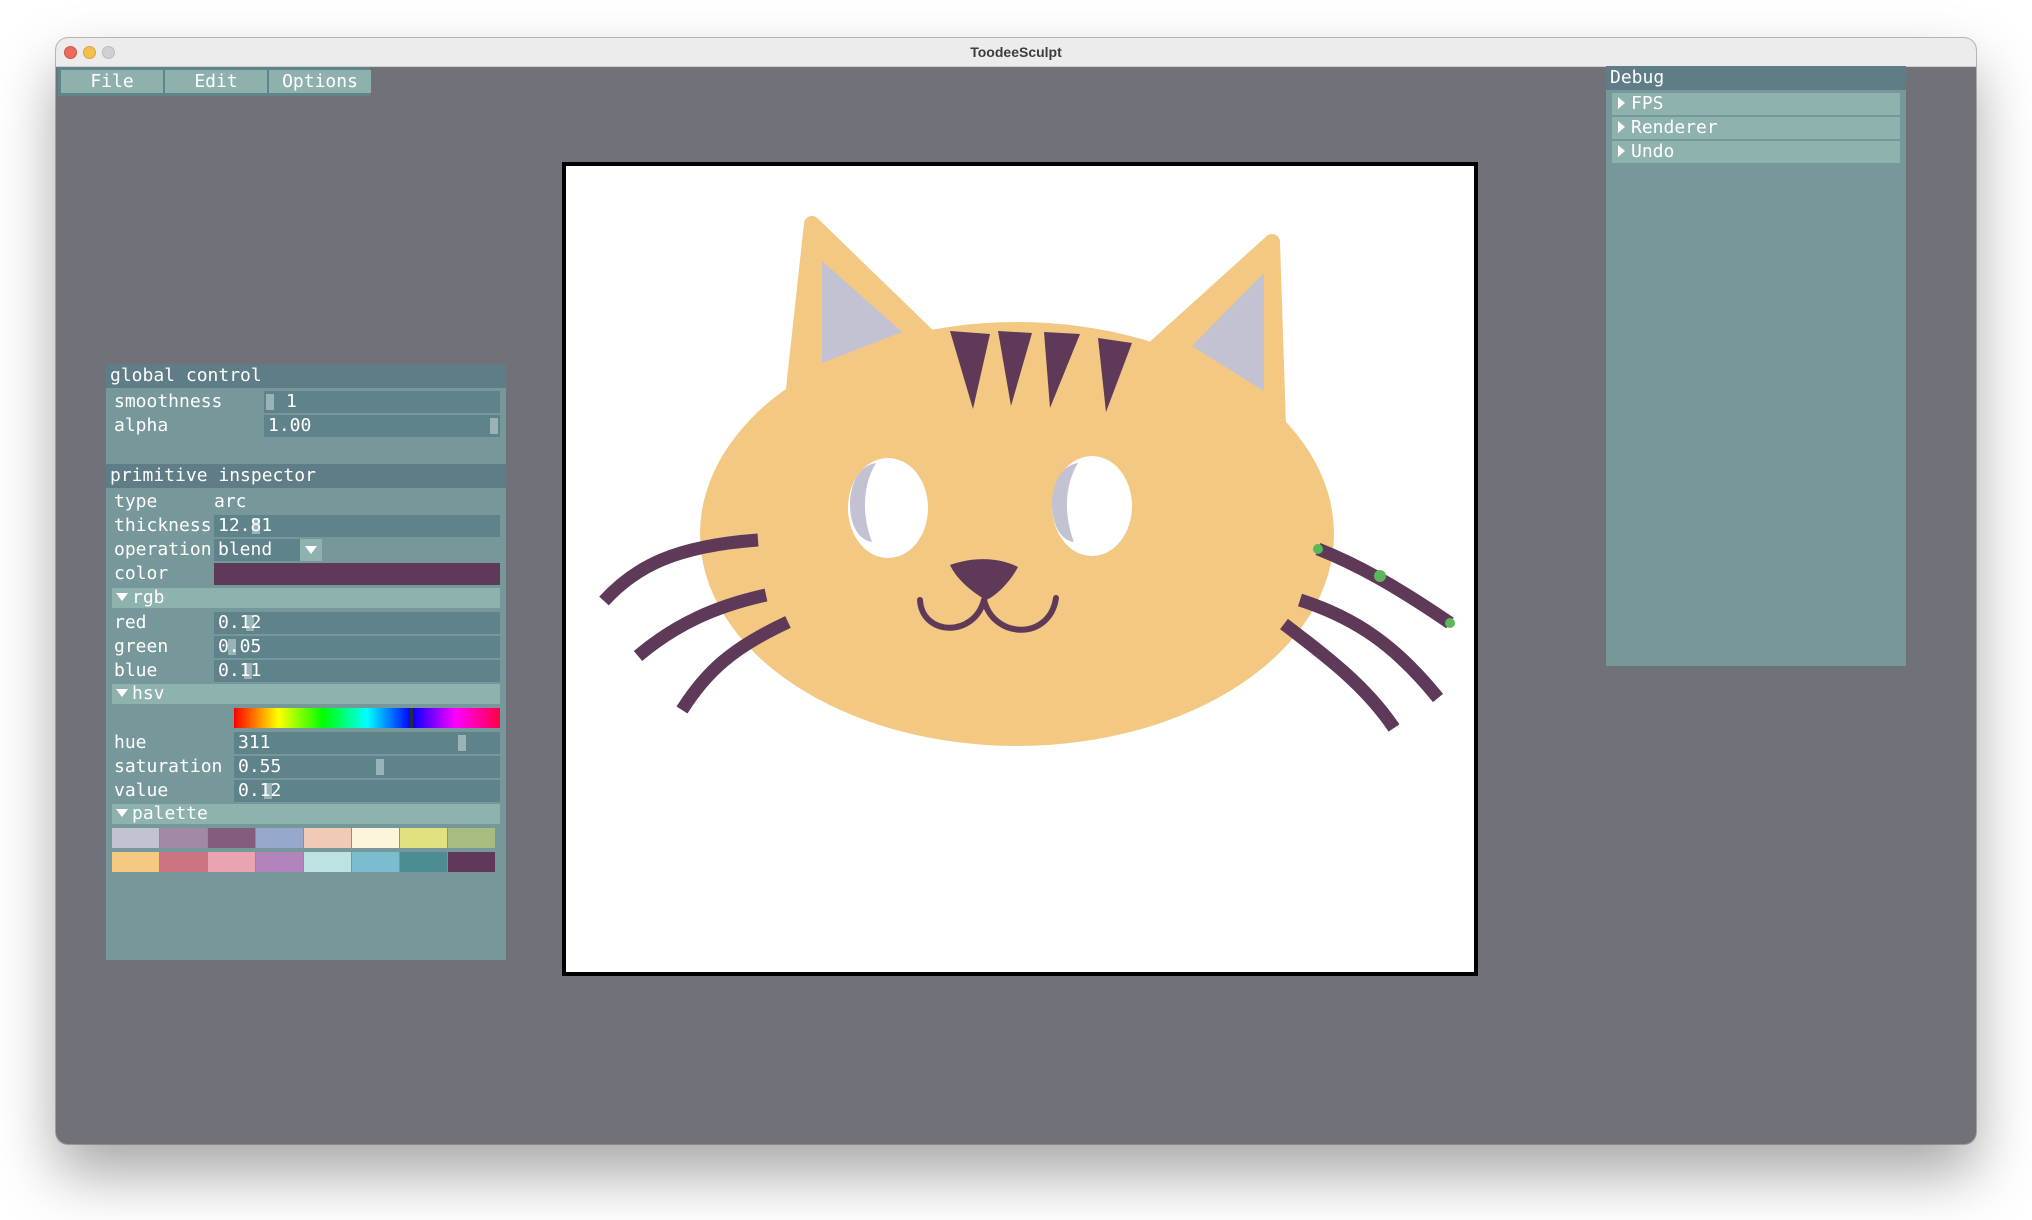 This screenshot has width=2032, height=1220. I want to click on debug-item-undo-label: Undo, so click(1653, 151).